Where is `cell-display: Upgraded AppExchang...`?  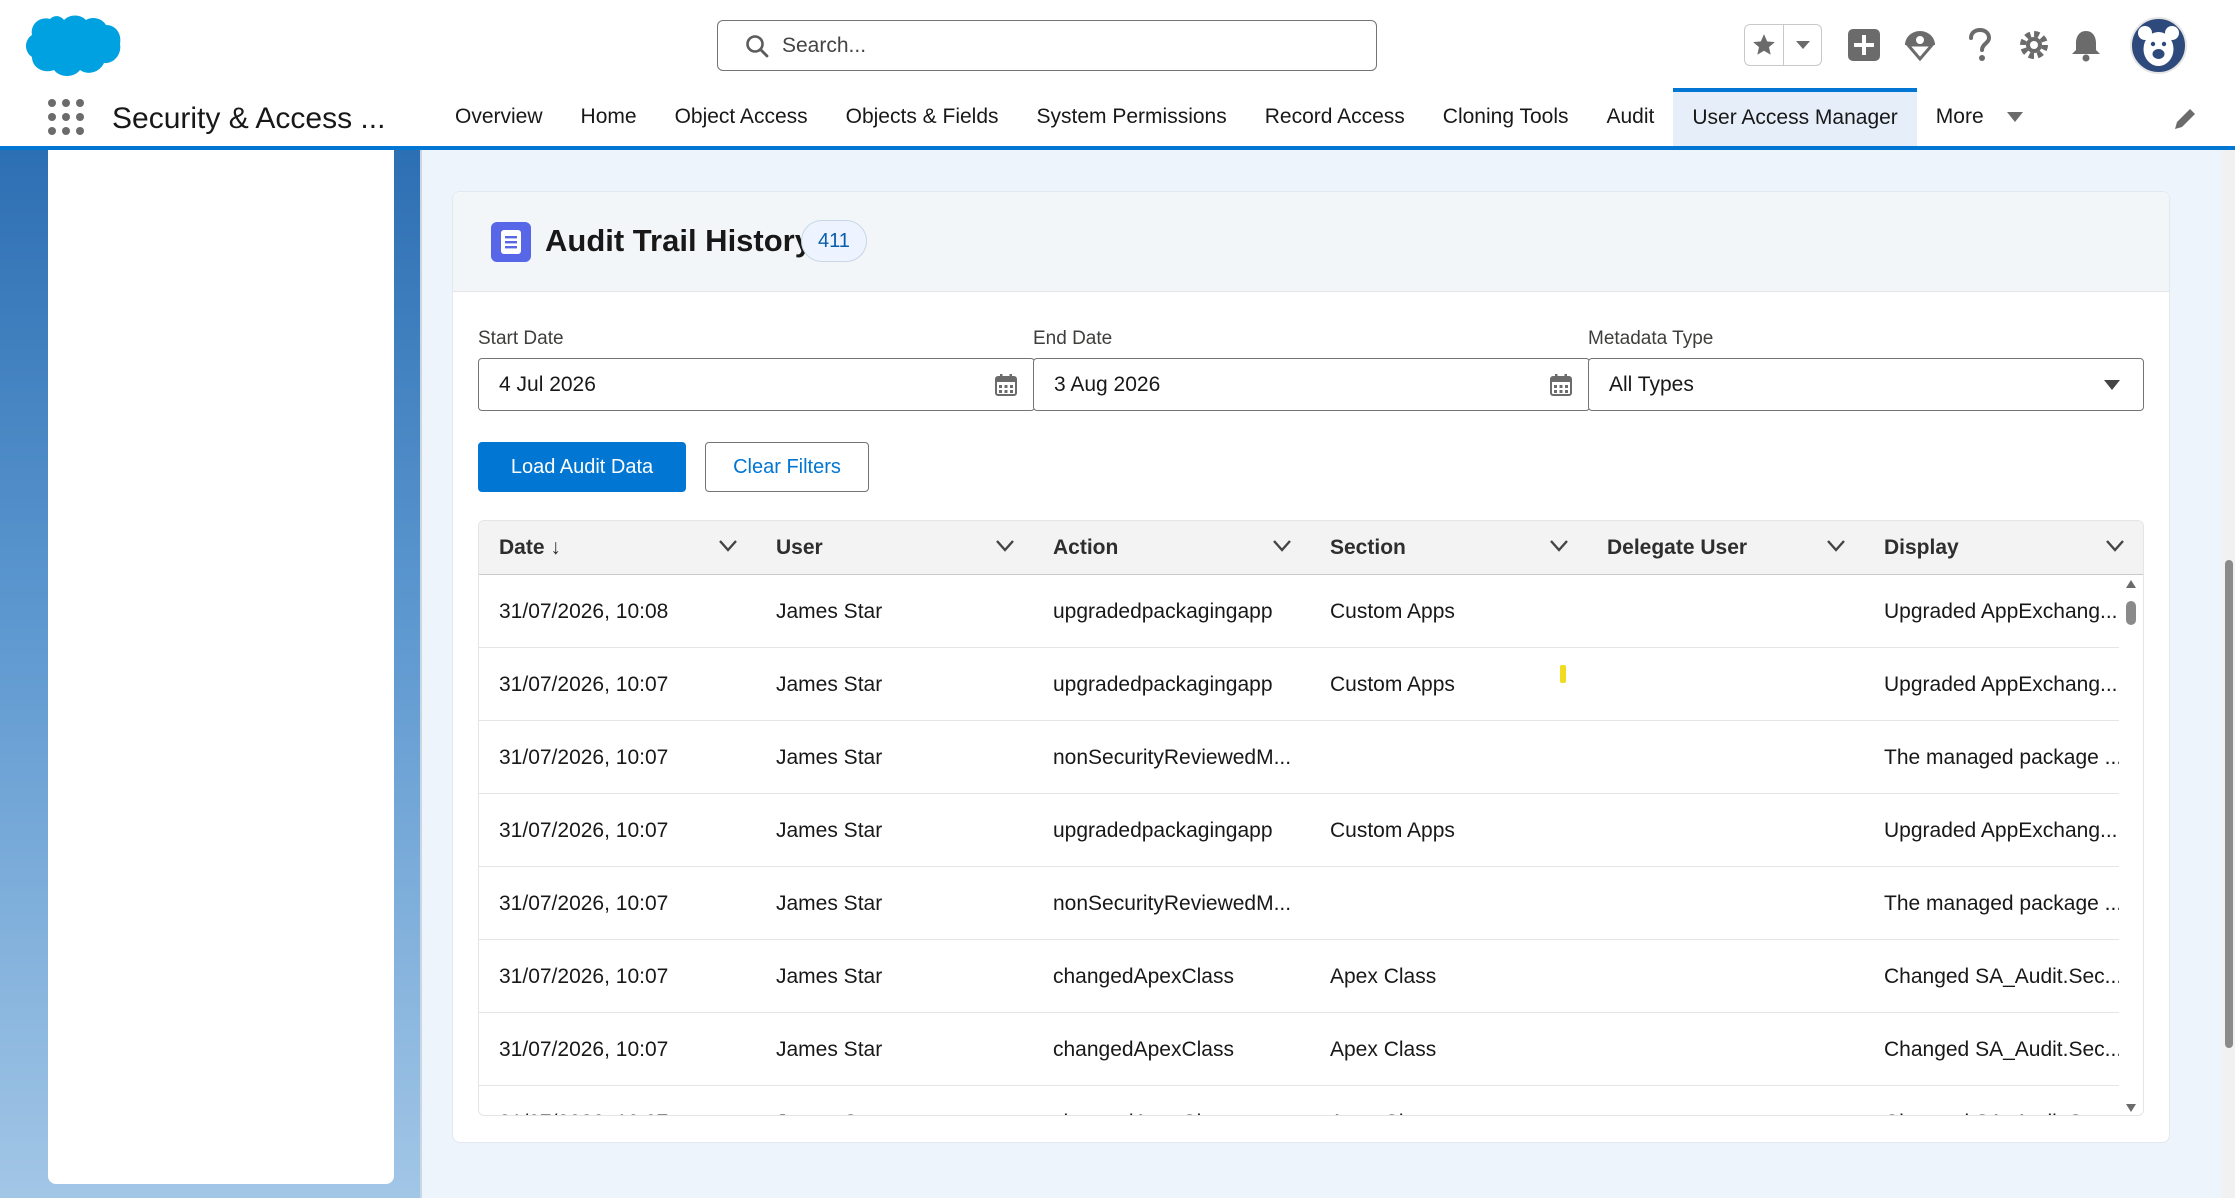
cell-display: Upgraded AppExchang... is located at coordinates (2001, 830).